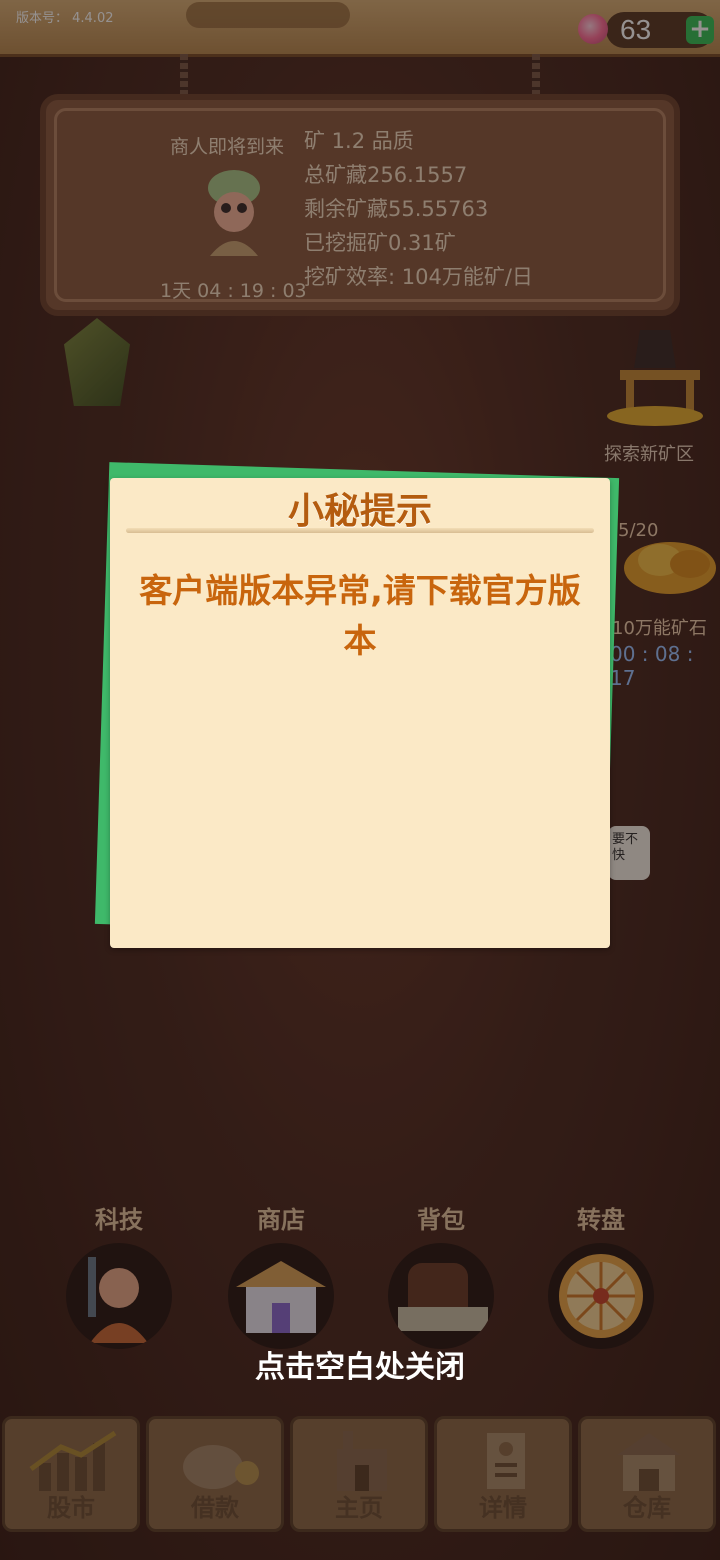 The image size is (720, 1560). I want to click on modal-message: 客户端版本异常,请下载官方版本, so click(360, 615).